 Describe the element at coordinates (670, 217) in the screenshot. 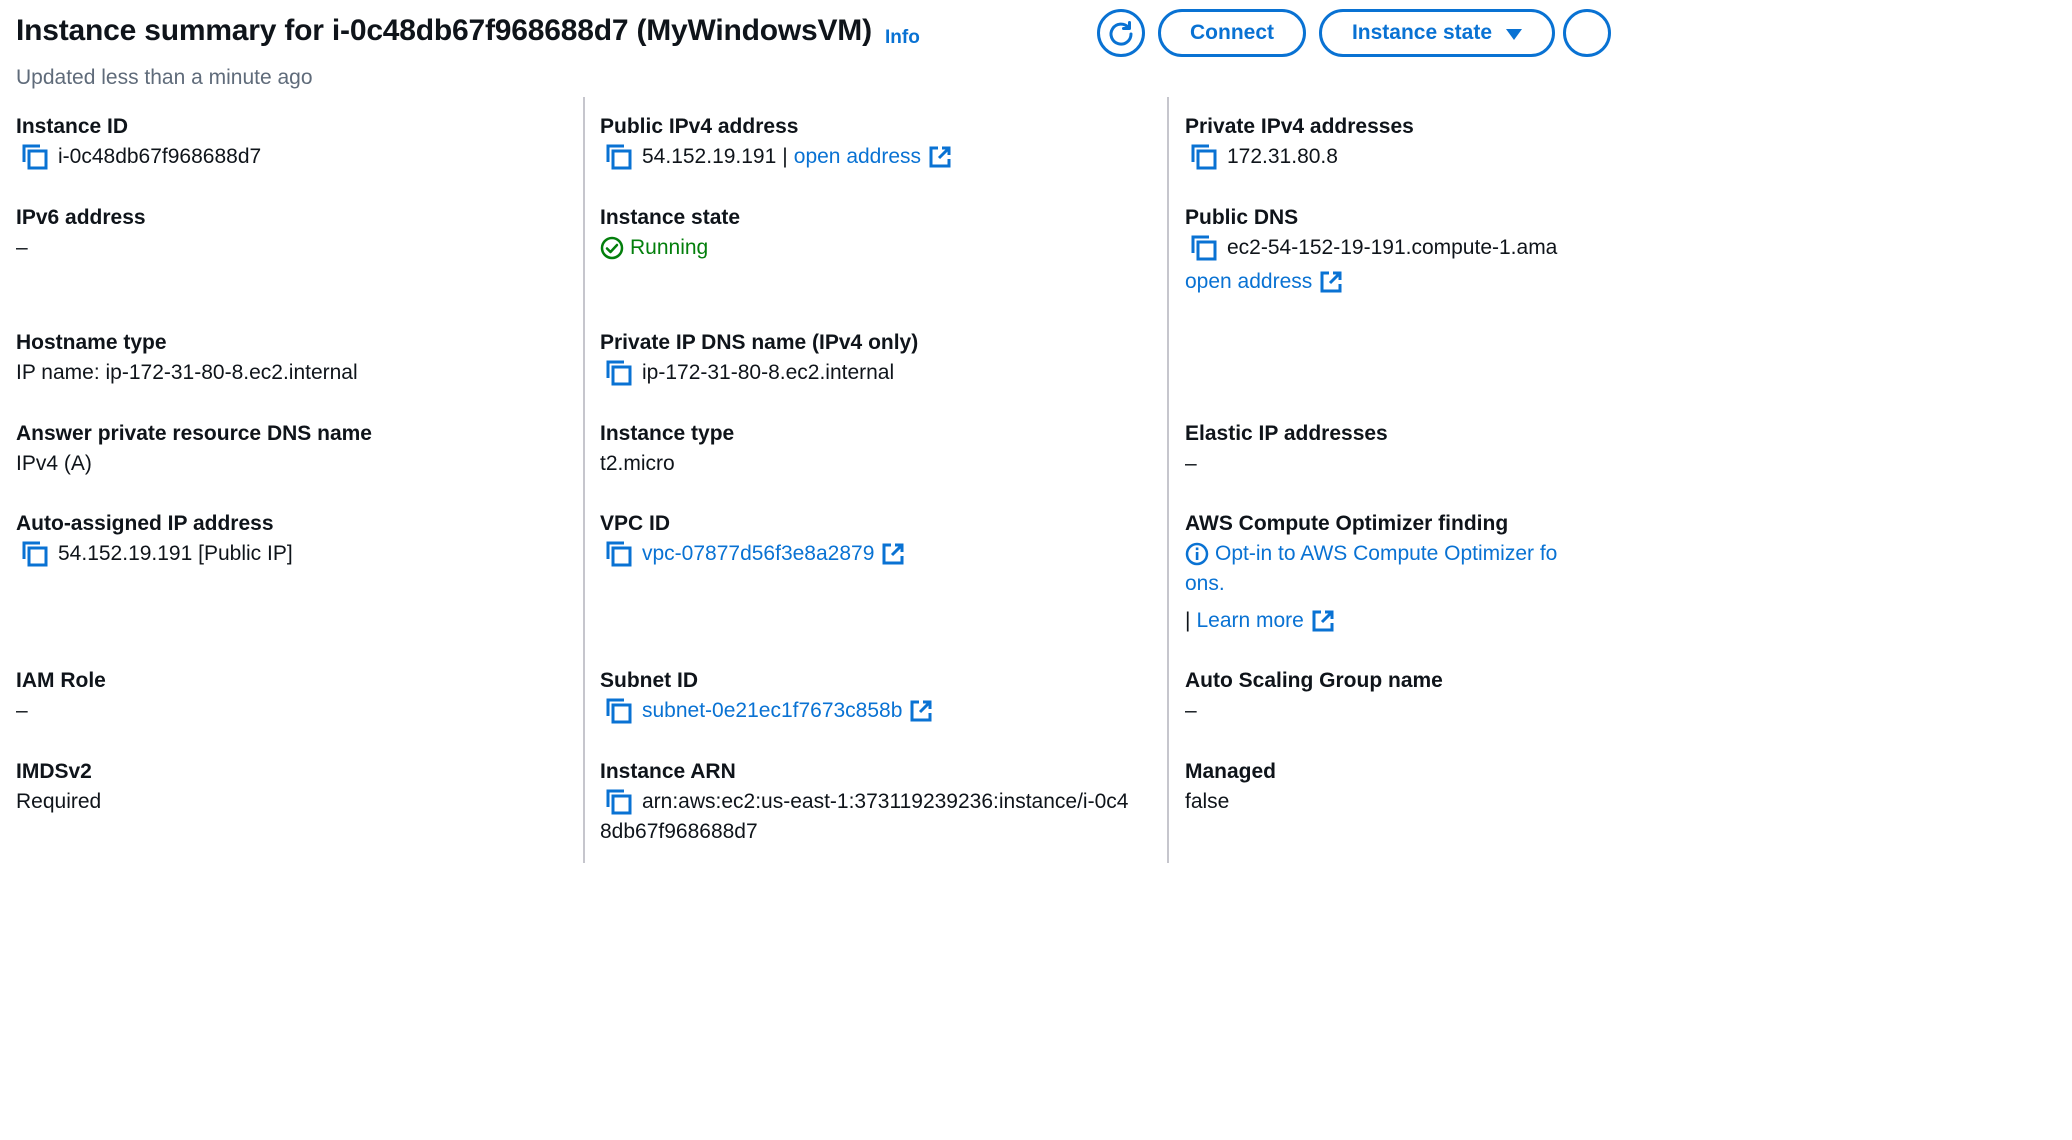

I see `field-label: Instance state` at that location.